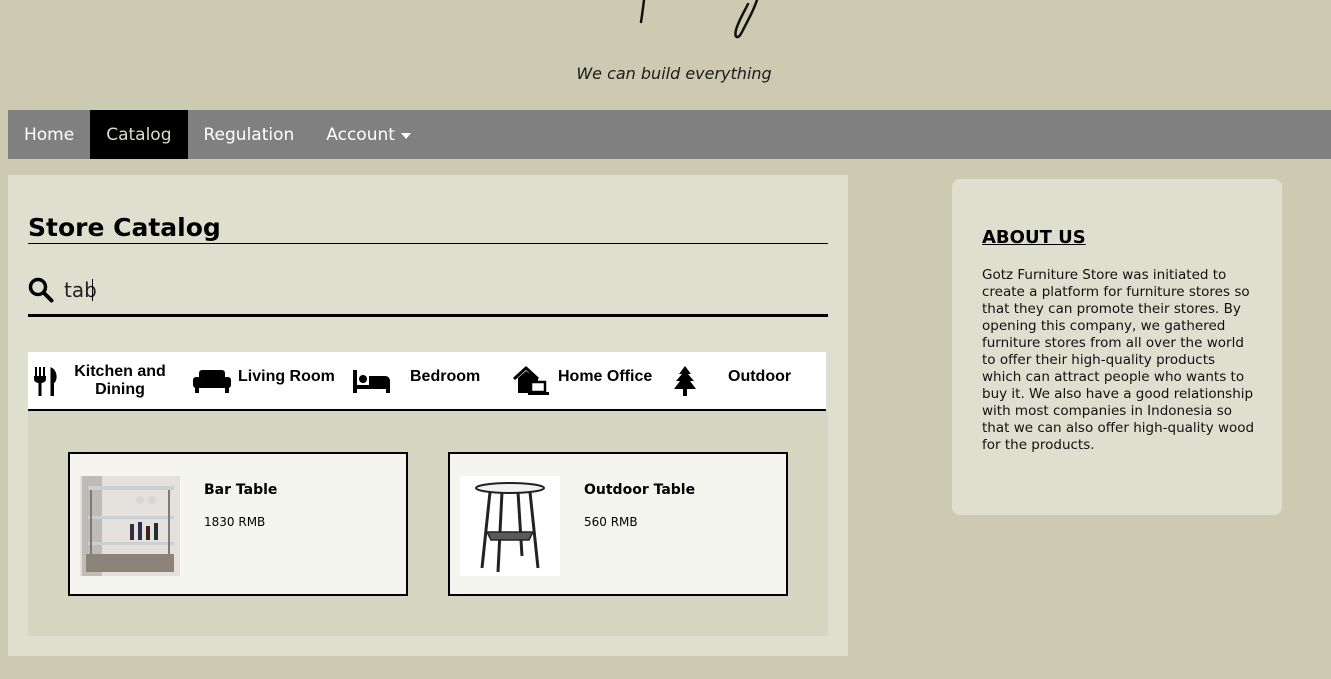 The height and width of the screenshot is (679, 1331). What do you see at coordinates (241, 490) in the screenshot?
I see `product-name: Bar Table` at bounding box center [241, 490].